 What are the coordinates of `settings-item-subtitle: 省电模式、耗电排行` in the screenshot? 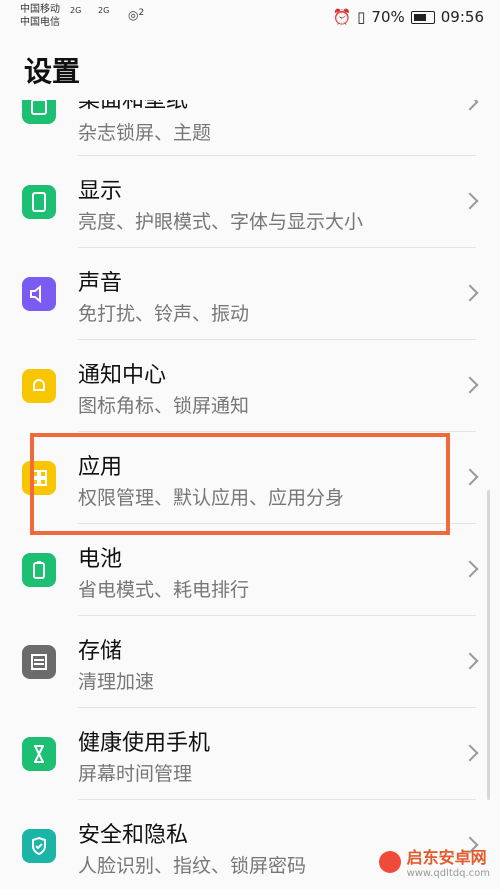 It's located at (164, 590).